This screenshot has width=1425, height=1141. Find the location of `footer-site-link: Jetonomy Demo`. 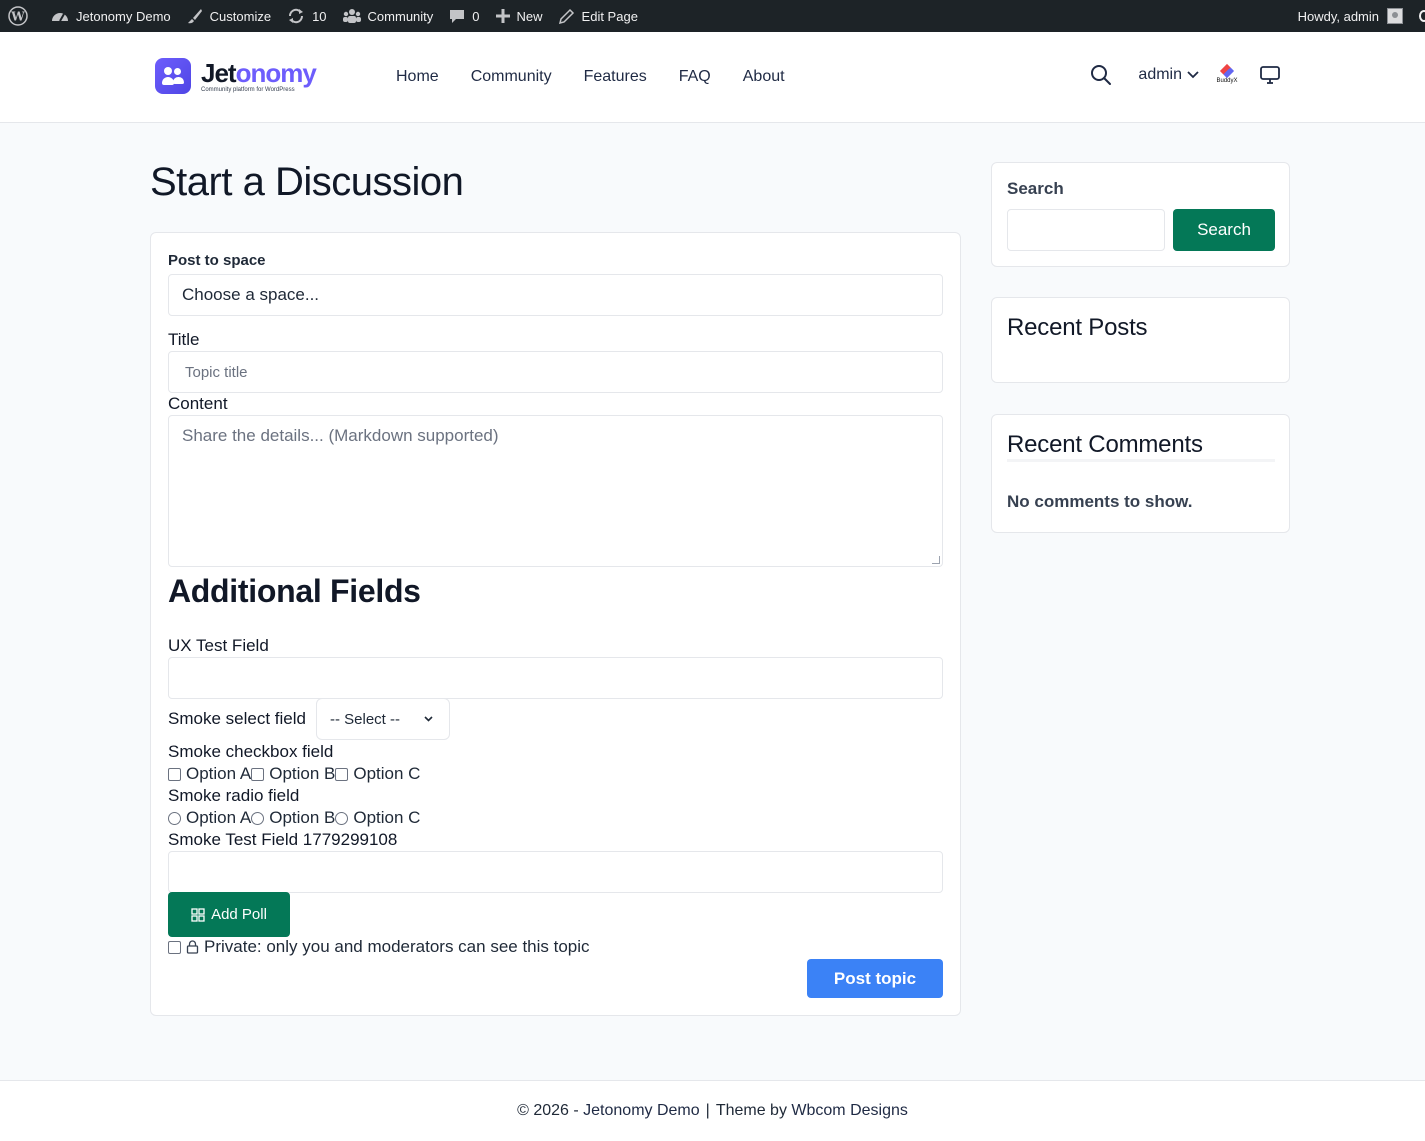

footer-site-link: Jetonomy Demo is located at coordinates (641, 1111).